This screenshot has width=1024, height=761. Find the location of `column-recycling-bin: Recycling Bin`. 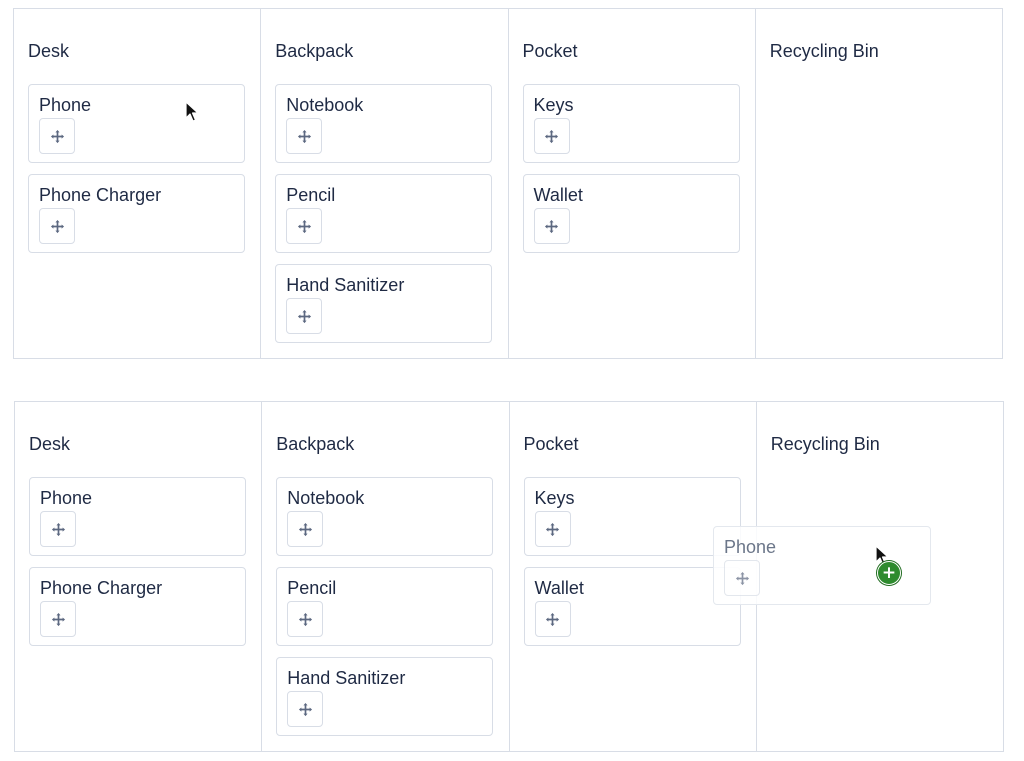

column-recycling-bin: Recycling Bin is located at coordinates (879, 183).